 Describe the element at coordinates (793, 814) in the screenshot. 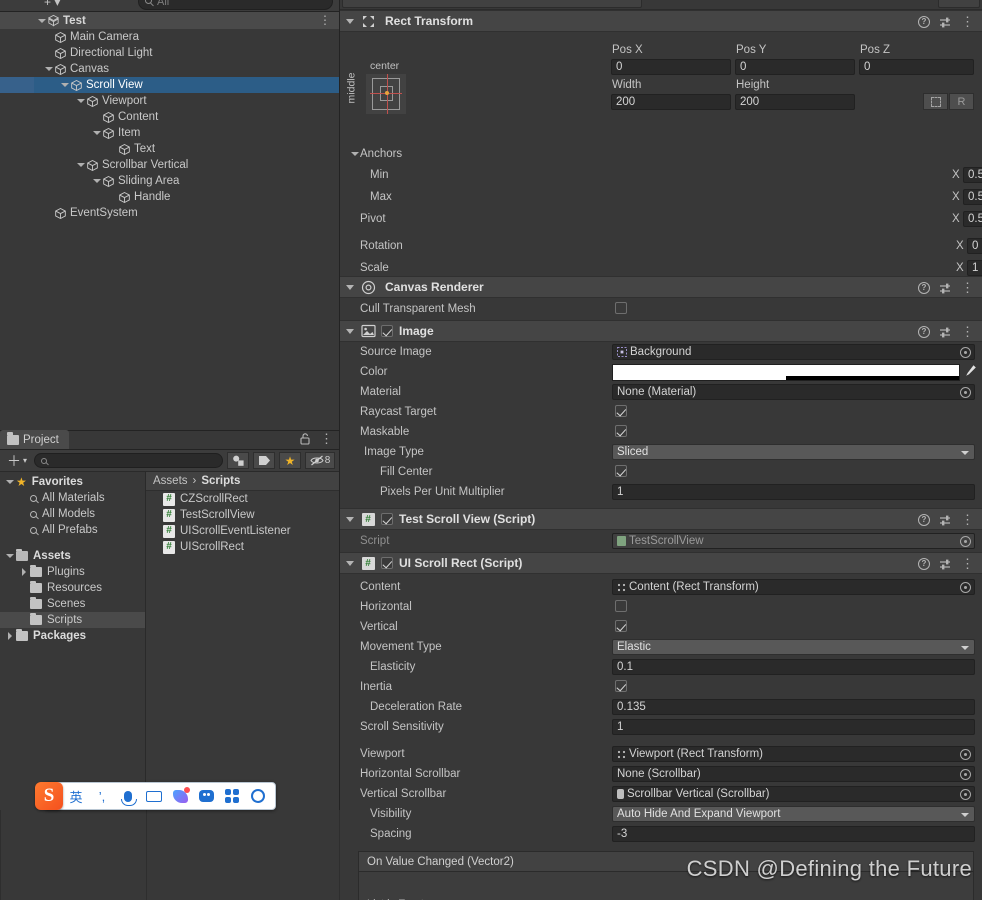

I see `visibility-dropdown: Auto Hide And Expand Viewport` at that location.